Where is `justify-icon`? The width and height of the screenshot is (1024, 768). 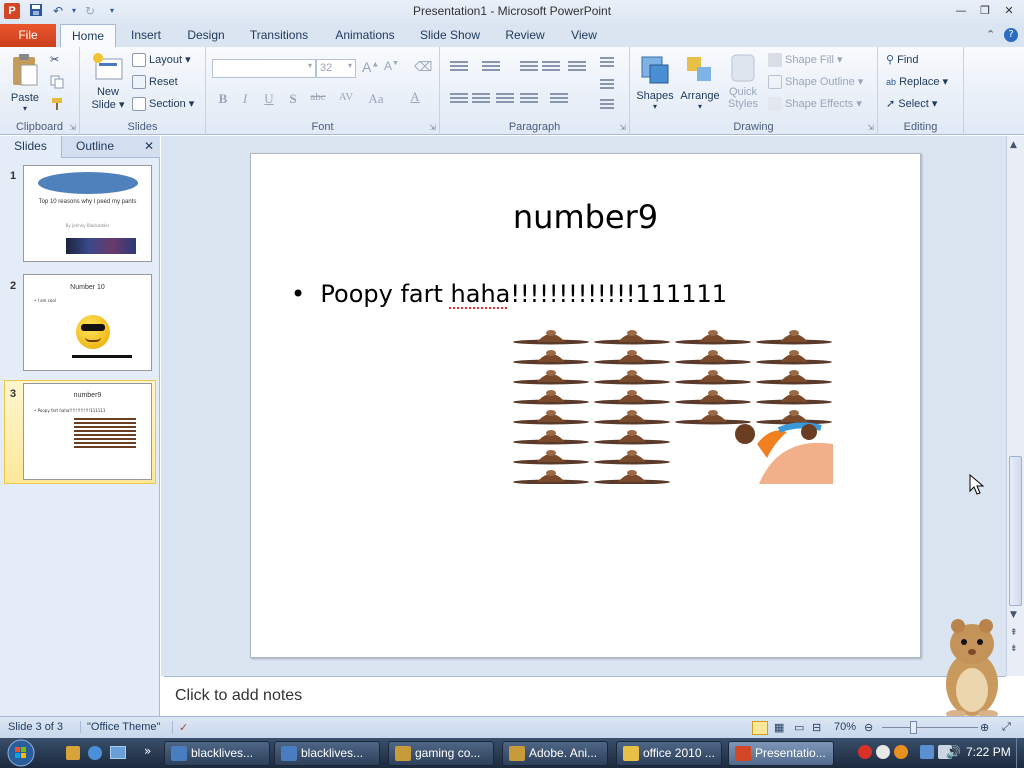
justify-icon is located at coordinates (529, 100).